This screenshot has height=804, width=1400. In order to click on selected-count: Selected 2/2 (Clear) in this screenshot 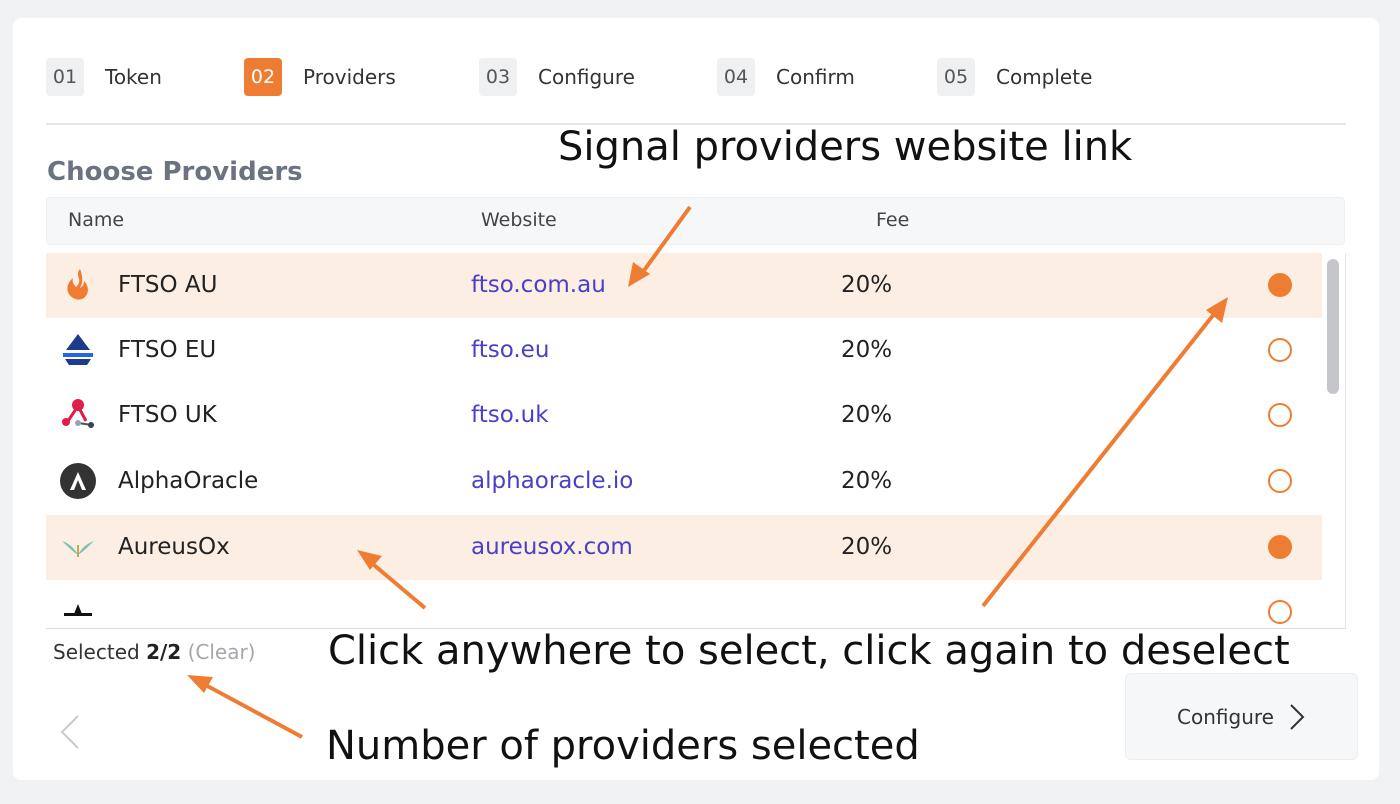, I will do `click(154, 652)`.